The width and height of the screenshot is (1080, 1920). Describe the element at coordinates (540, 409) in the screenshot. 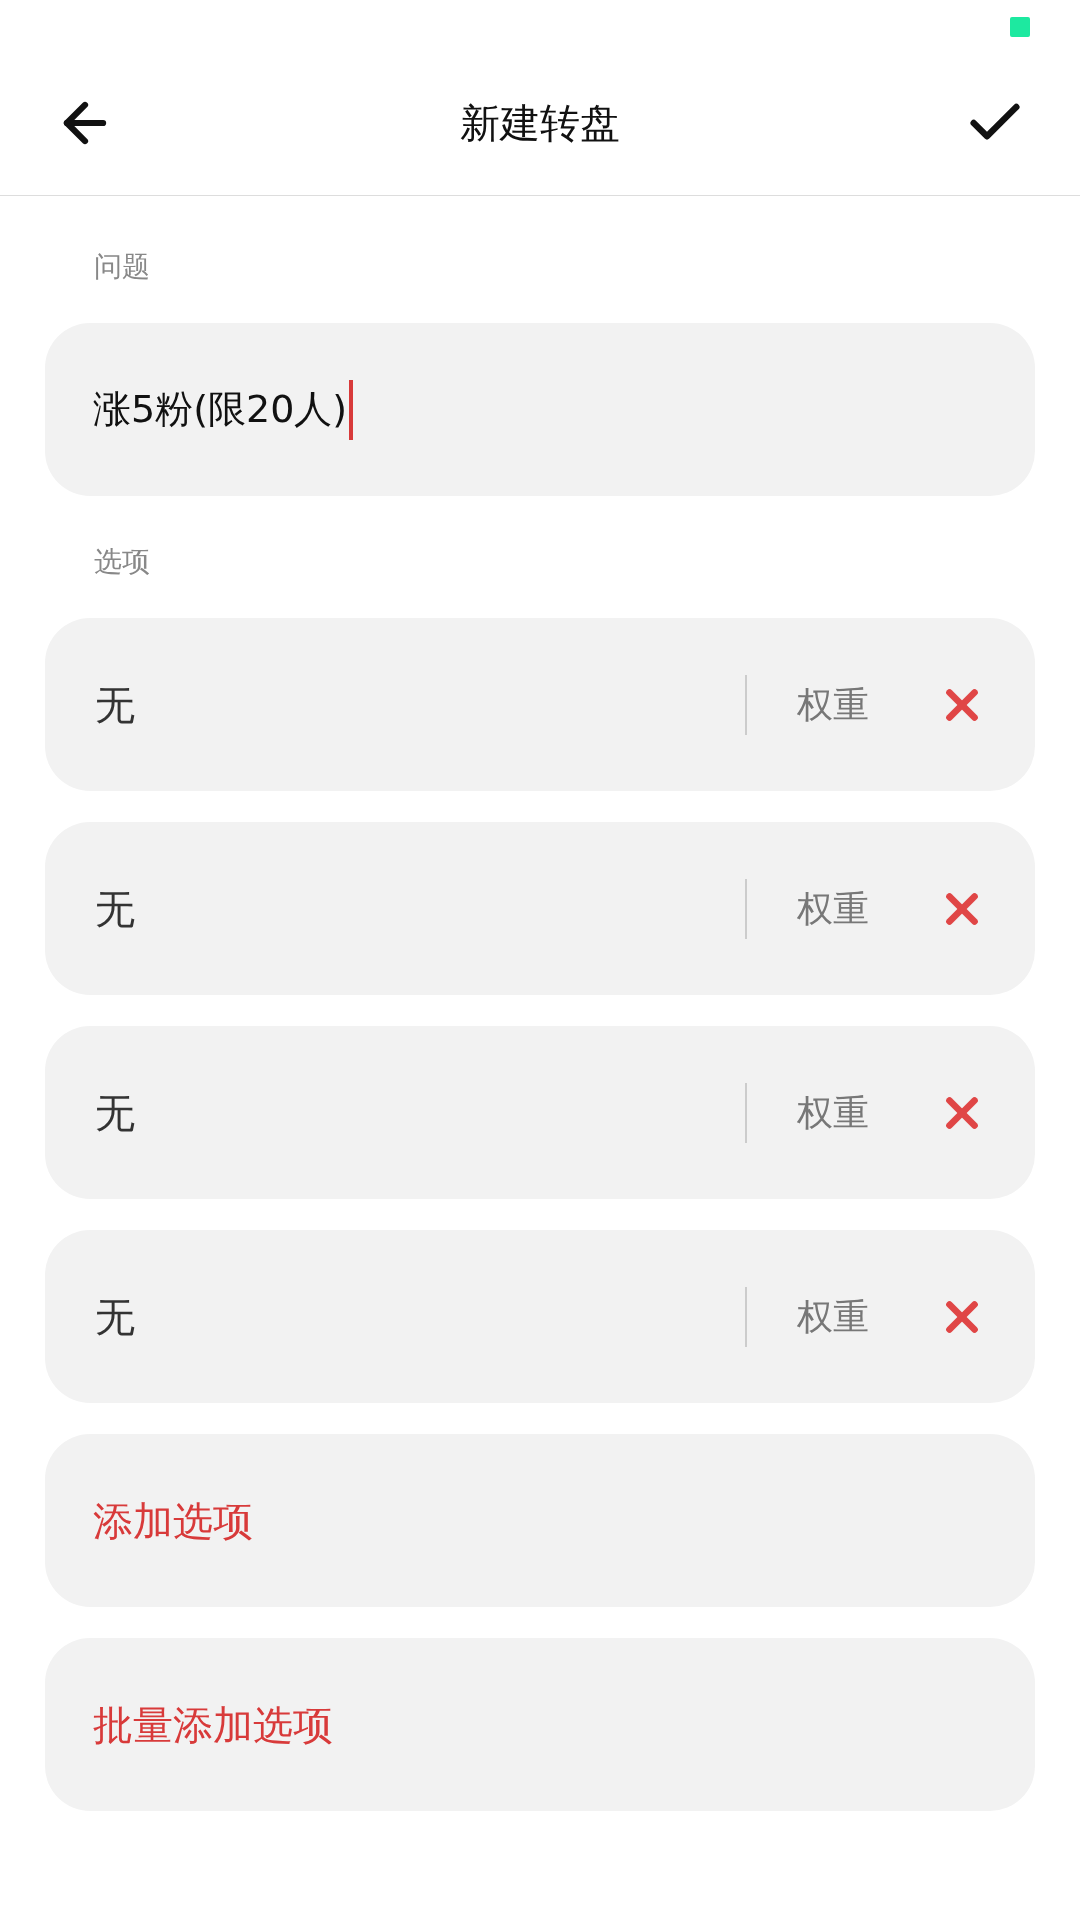

I see `question-field: 涨5粉(限20人)` at that location.